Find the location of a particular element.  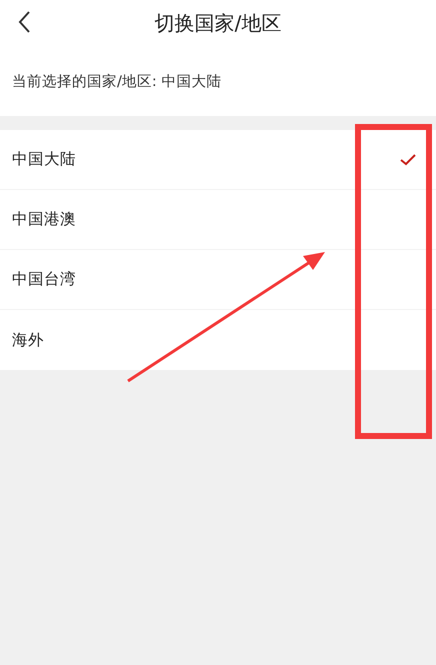

region-item: 中国港澳 is located at coordinates (218, 220).